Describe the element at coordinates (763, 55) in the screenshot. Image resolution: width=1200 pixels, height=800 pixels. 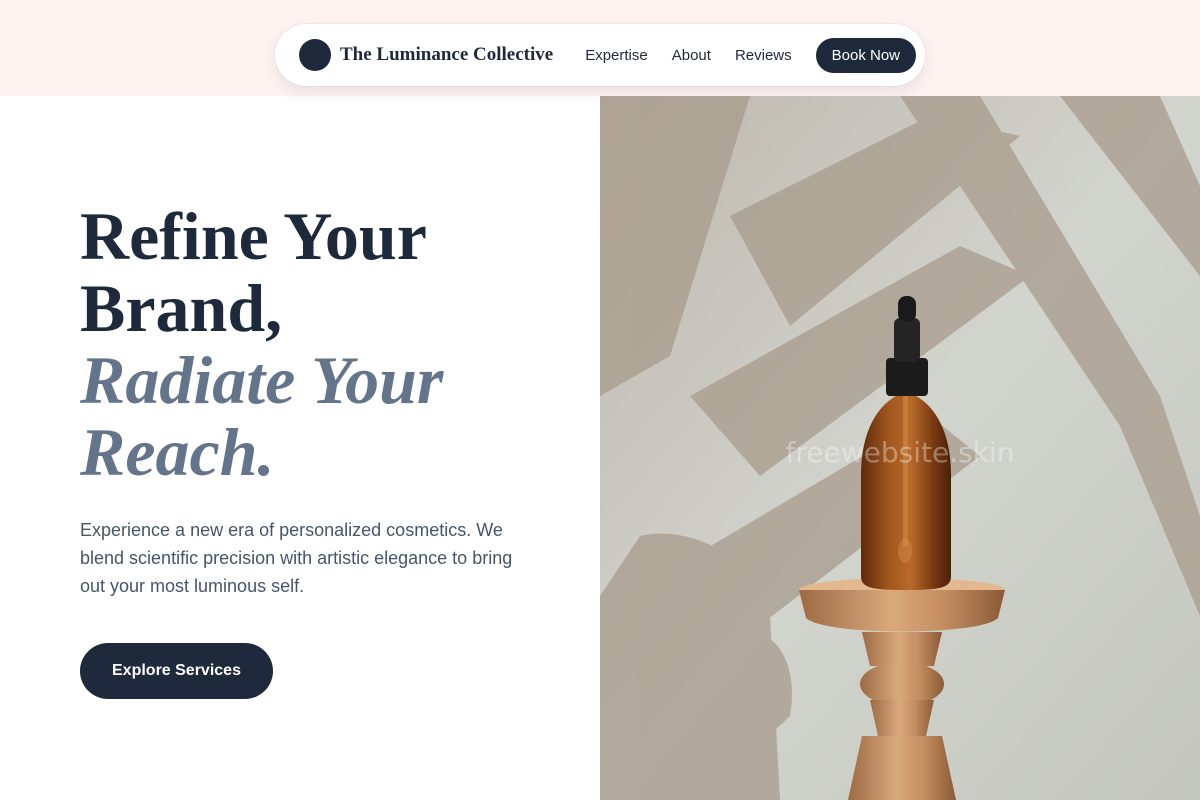
I see `nav-link-reviews: Reviews` at that location.